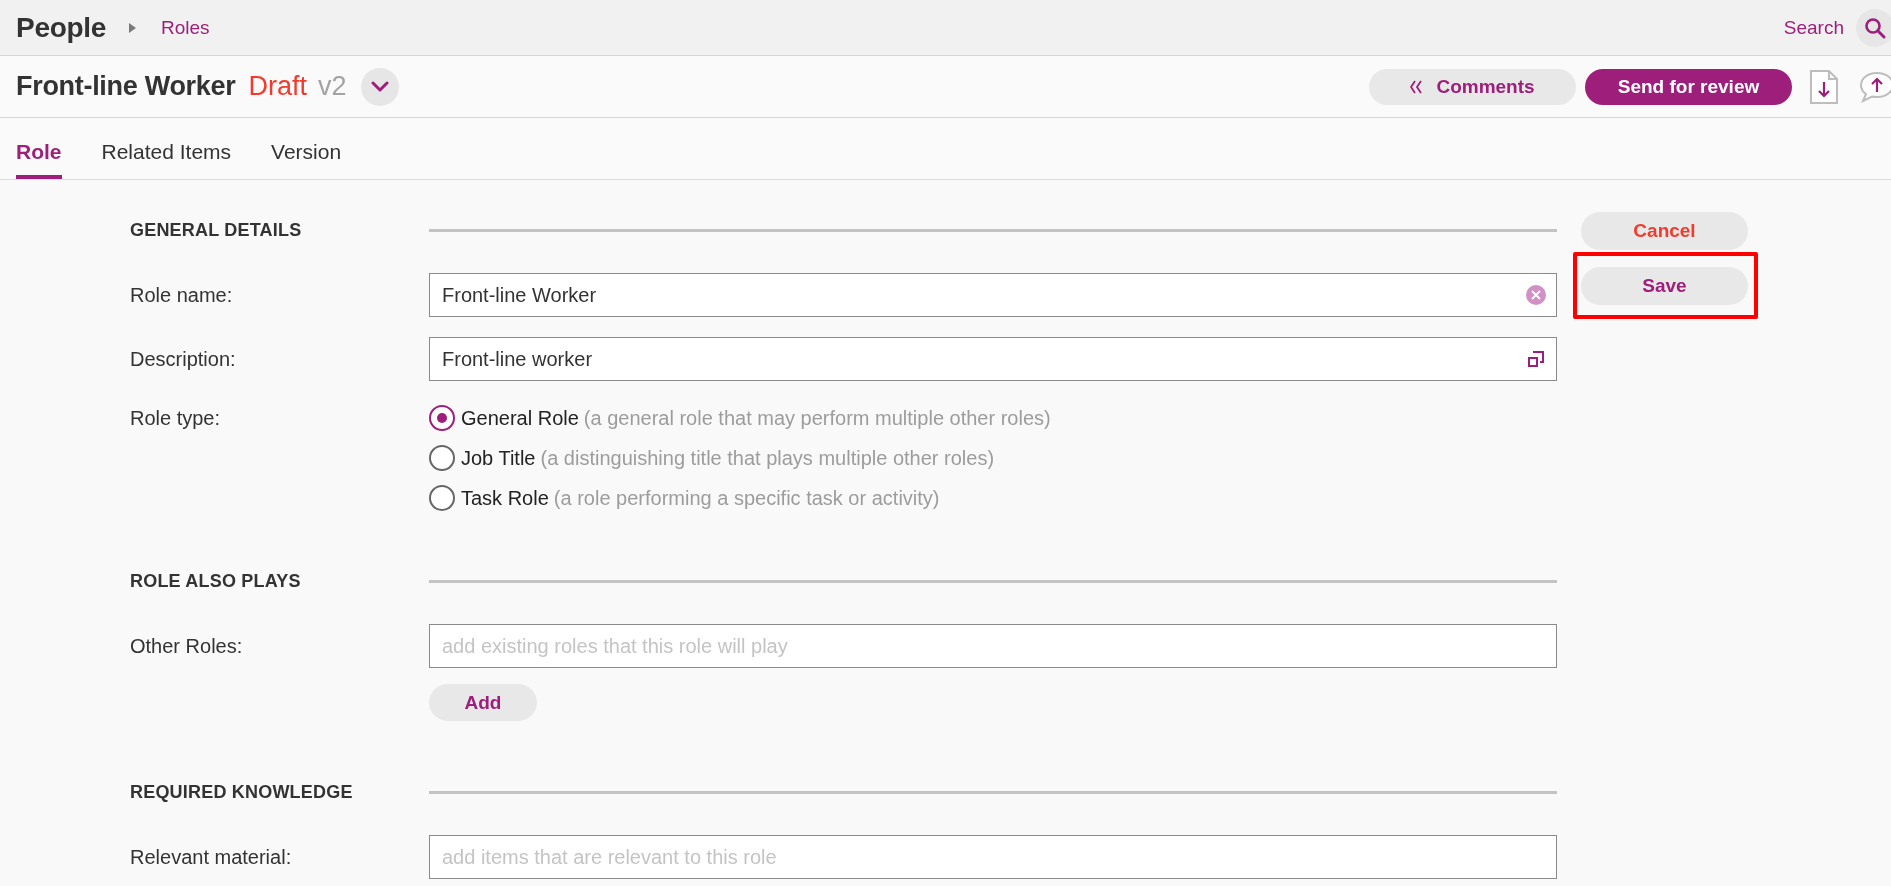 This screenshot has height=886, width=1891. What do you see at coordinates (1472, 86) in the screenshot?
I see `comments-button: Comments` at bounding box center [1472, 86].